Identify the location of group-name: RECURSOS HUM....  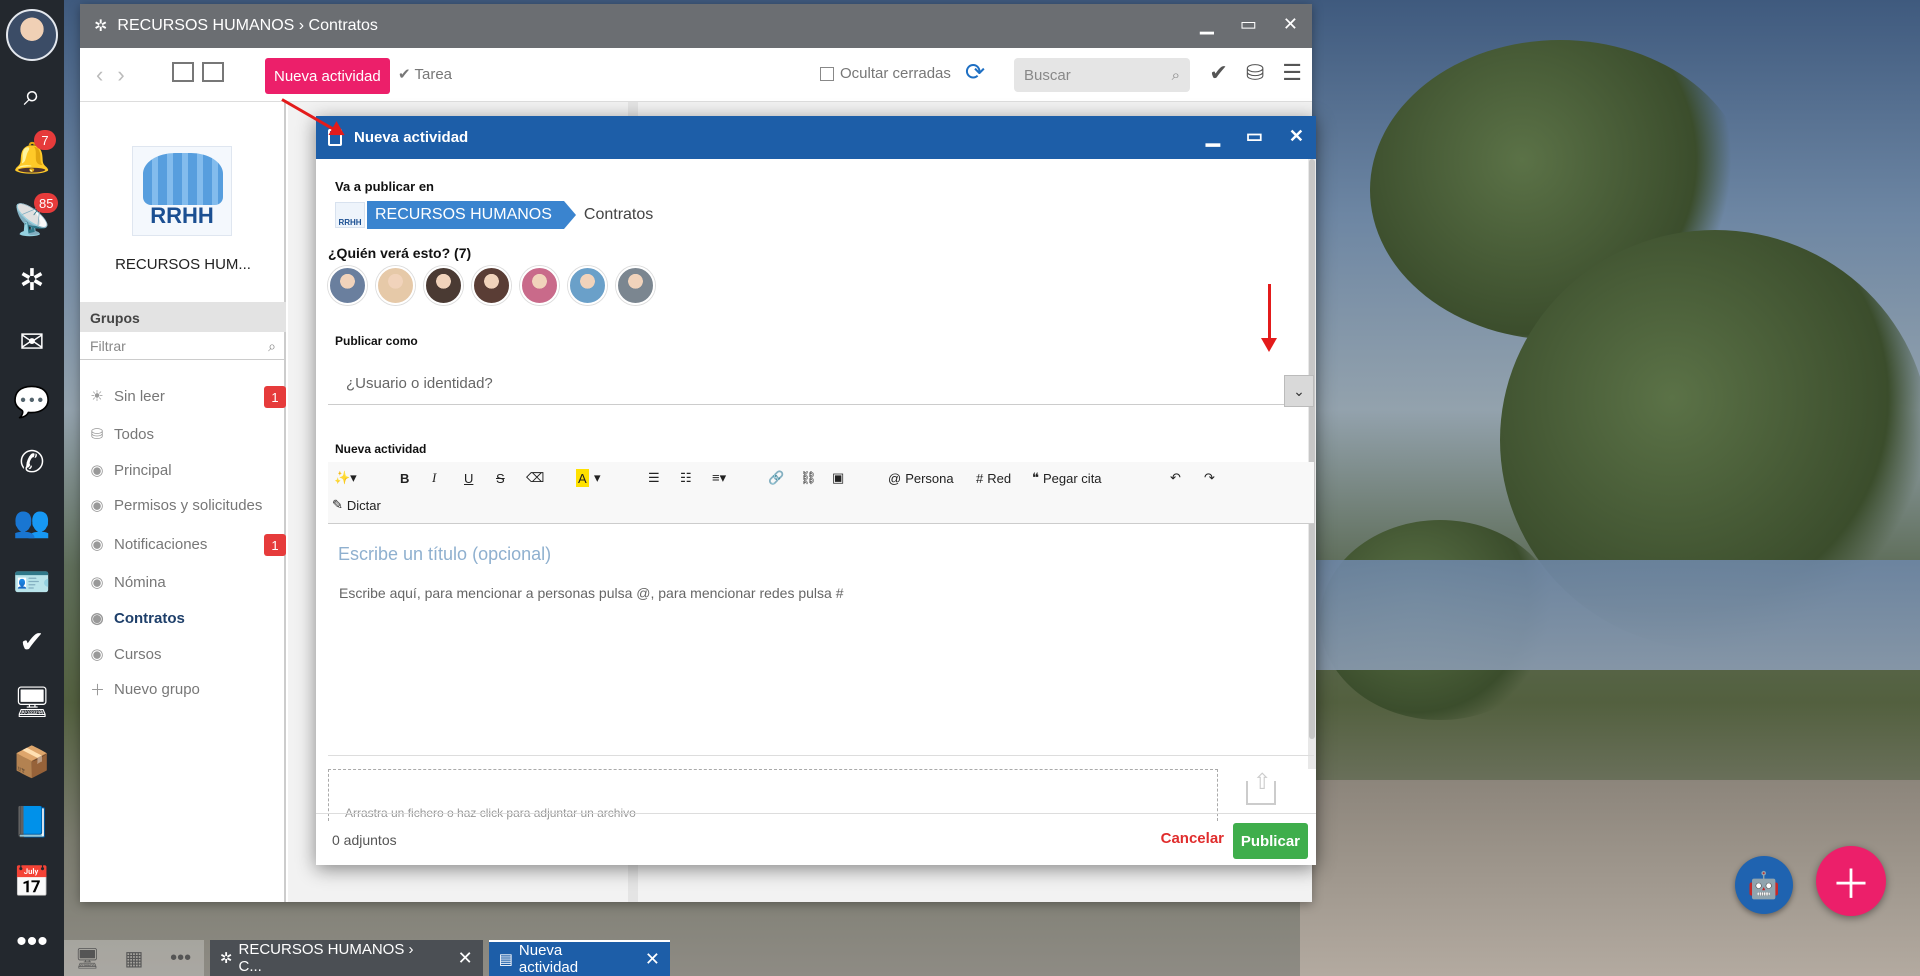
(183, 264).